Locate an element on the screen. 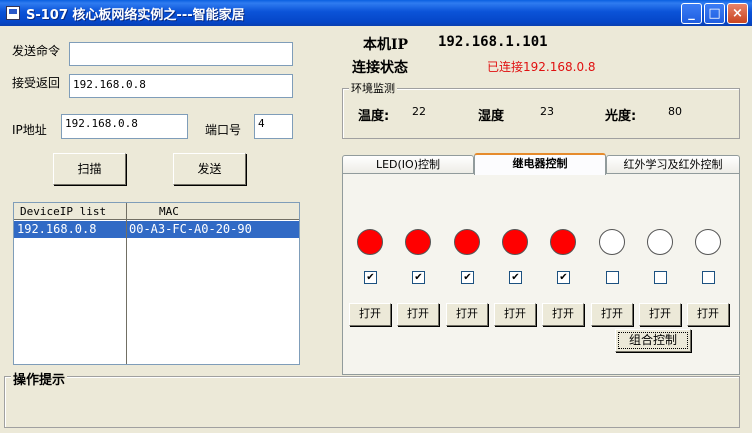 This screenshot has width=752, height=433. close-button: × is located at coordinates (737, 13).